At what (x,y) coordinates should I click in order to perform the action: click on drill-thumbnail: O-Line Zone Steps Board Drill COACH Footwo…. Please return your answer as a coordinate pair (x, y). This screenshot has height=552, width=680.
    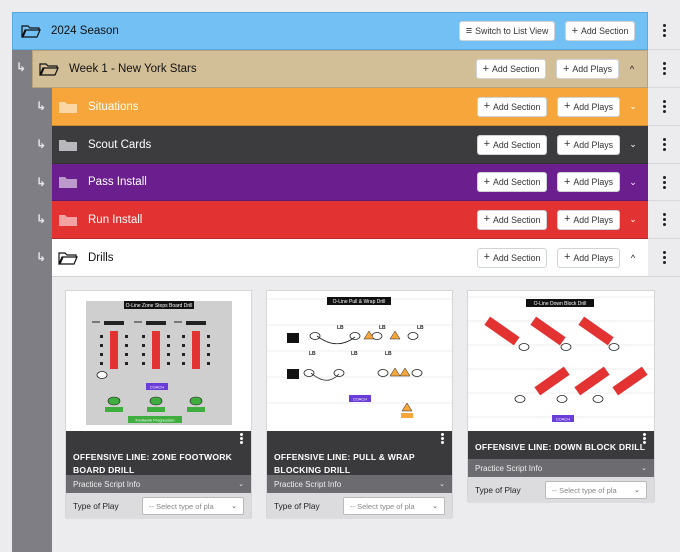
    Looking at the image, I should click on (158, 360).